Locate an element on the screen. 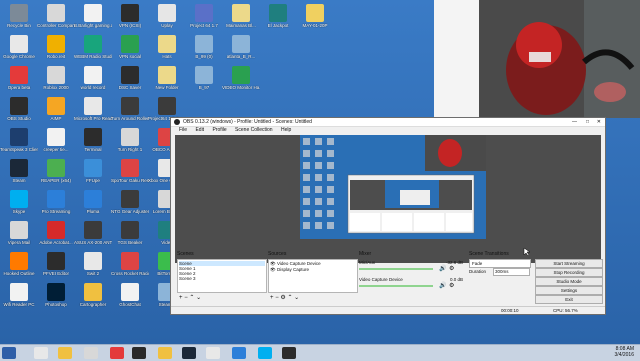 The image size is (640, 361). desktop-icon: Turn Around Rollen Oh is located at coordinates (130, 109).